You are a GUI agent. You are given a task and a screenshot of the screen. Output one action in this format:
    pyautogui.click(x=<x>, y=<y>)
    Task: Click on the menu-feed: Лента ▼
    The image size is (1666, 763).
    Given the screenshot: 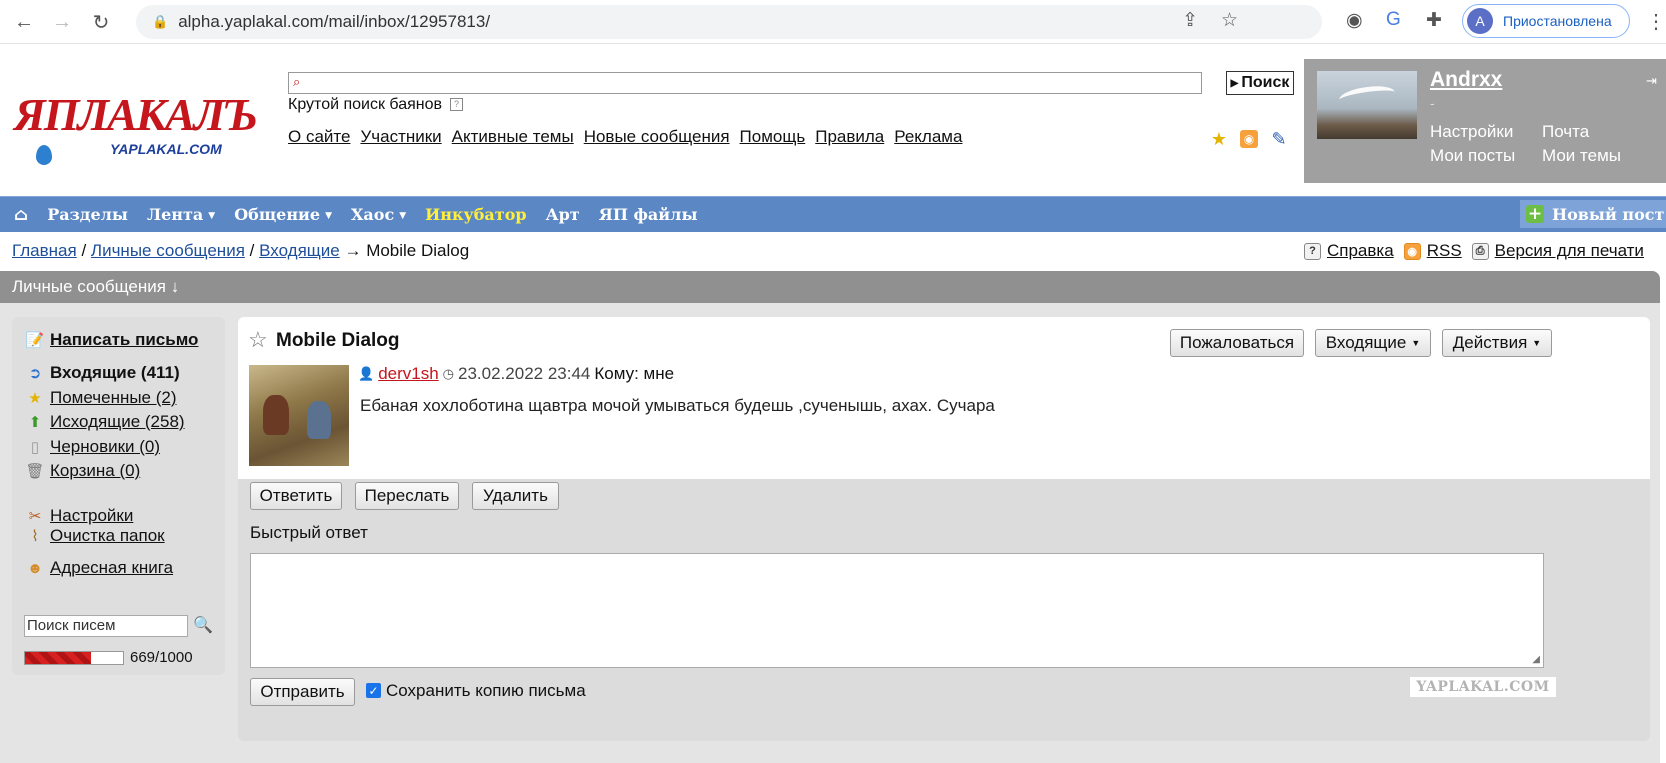 What is the action you would take?
    pyautogui.click(x=181, y=214)
    